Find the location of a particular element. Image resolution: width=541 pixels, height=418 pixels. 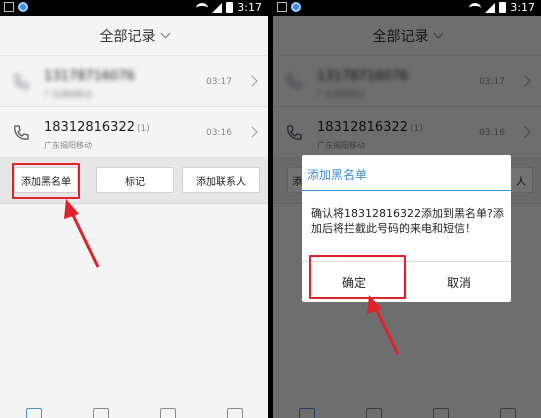

contacts-icon is located at coordinates (167, 413).